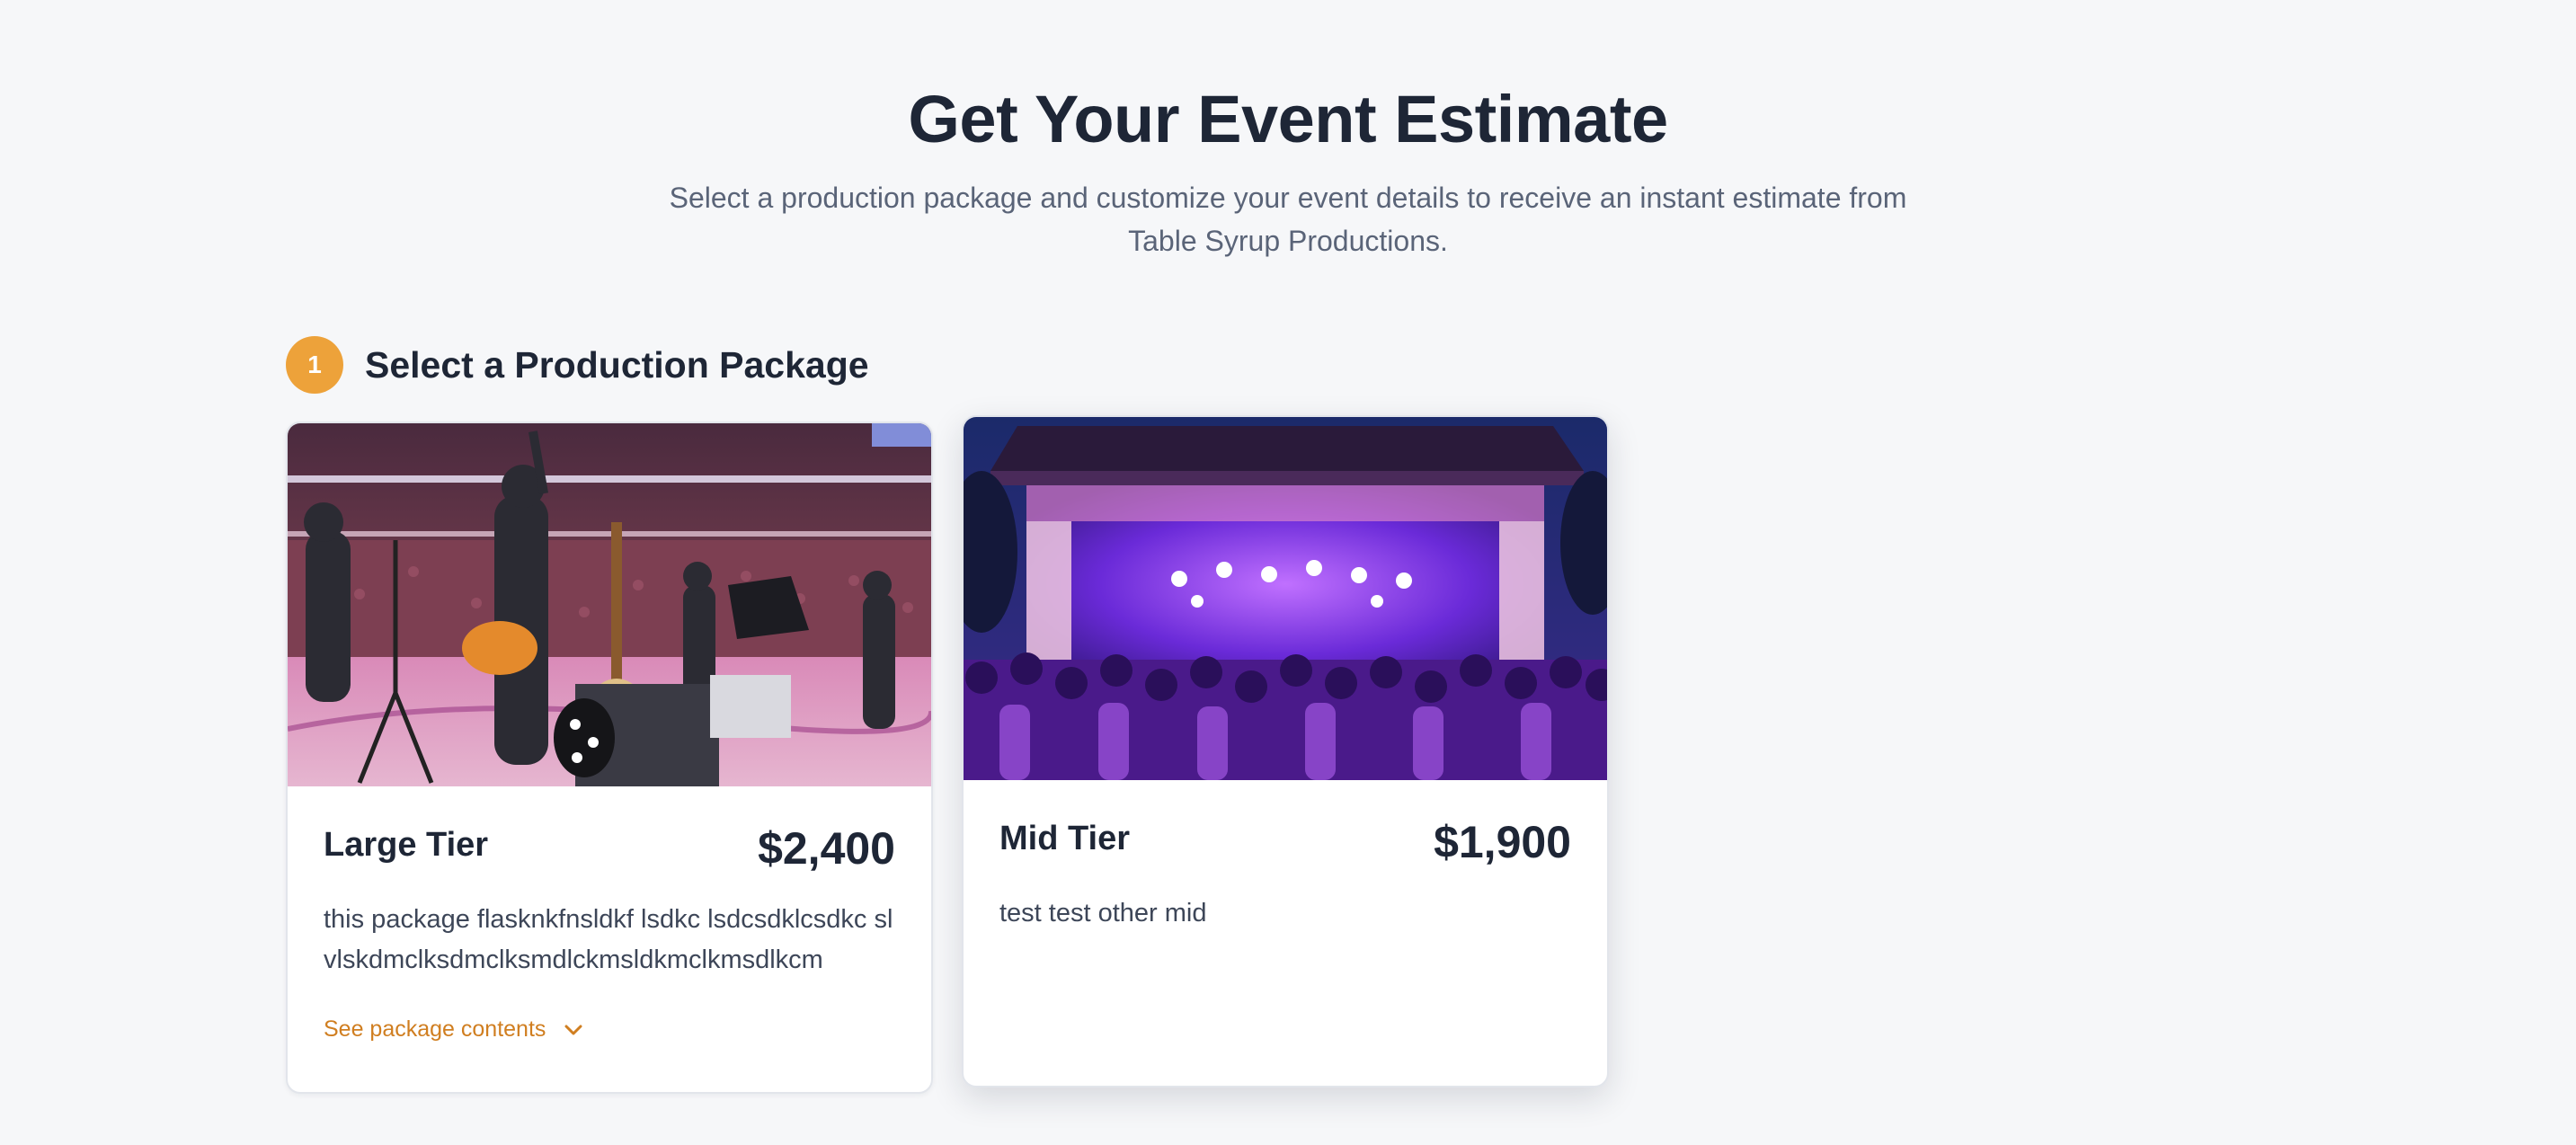  What do you see at coordinates (573, 1030) in the screenshot?
I see `chevron-down-icon` at bounding box center [573, 1030].